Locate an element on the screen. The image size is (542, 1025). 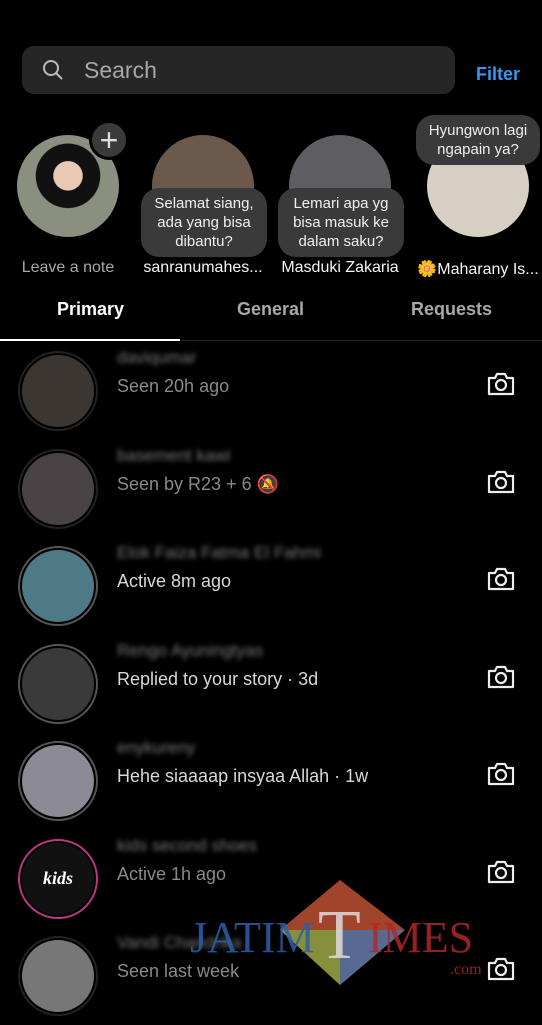
chat-status-text: Active 8m ago is located at coordinates (174, 581).